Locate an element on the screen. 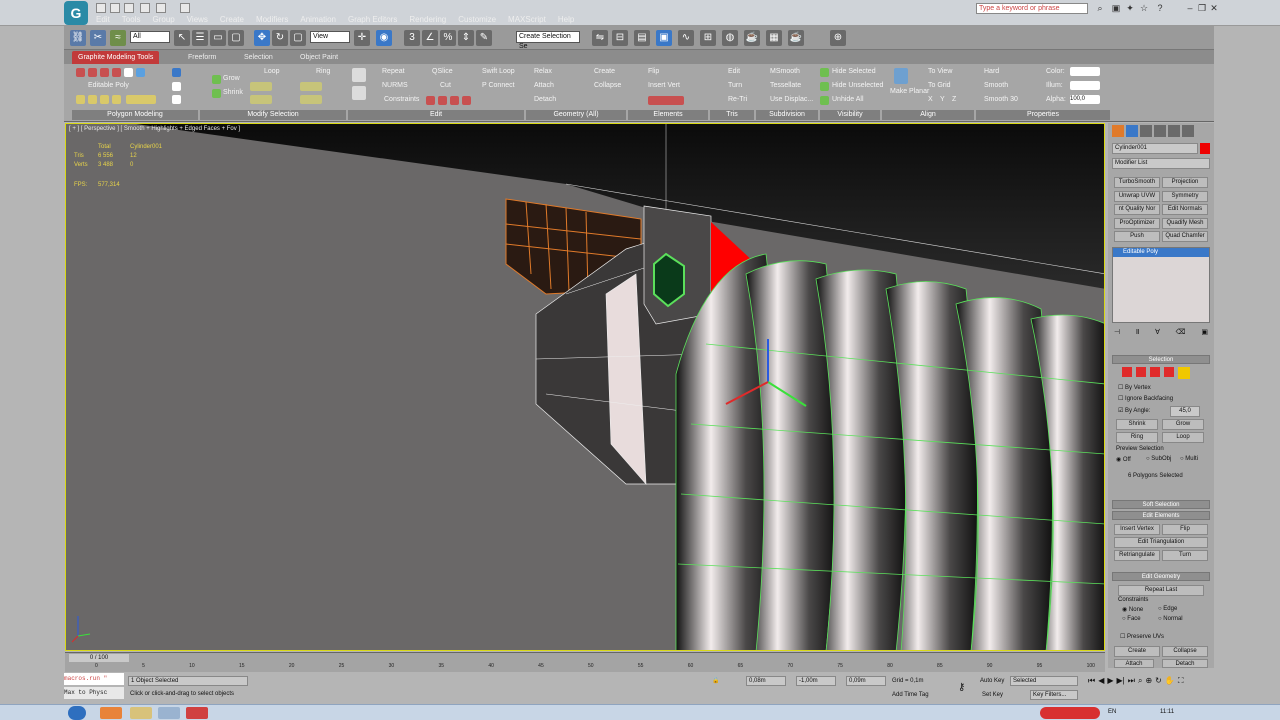 The width and height of the screenshot is (1280, 720). shrink-sel-button: Shrink is located at coordinates (1137, 424).